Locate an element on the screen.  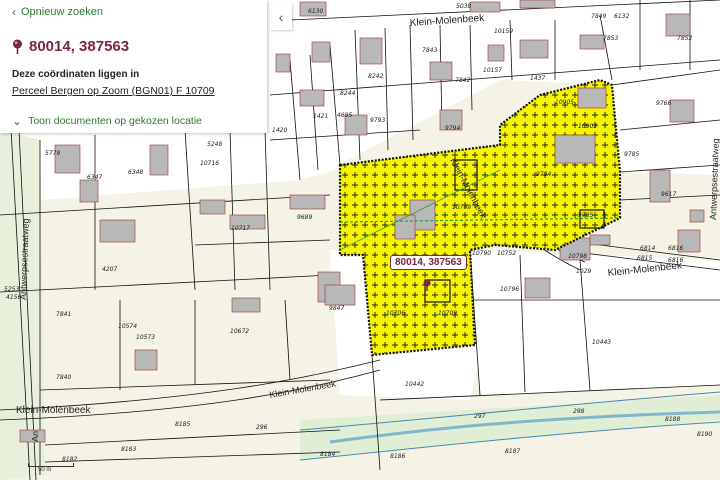
parcel-number: 10706 is located at coordinates (395, 313).